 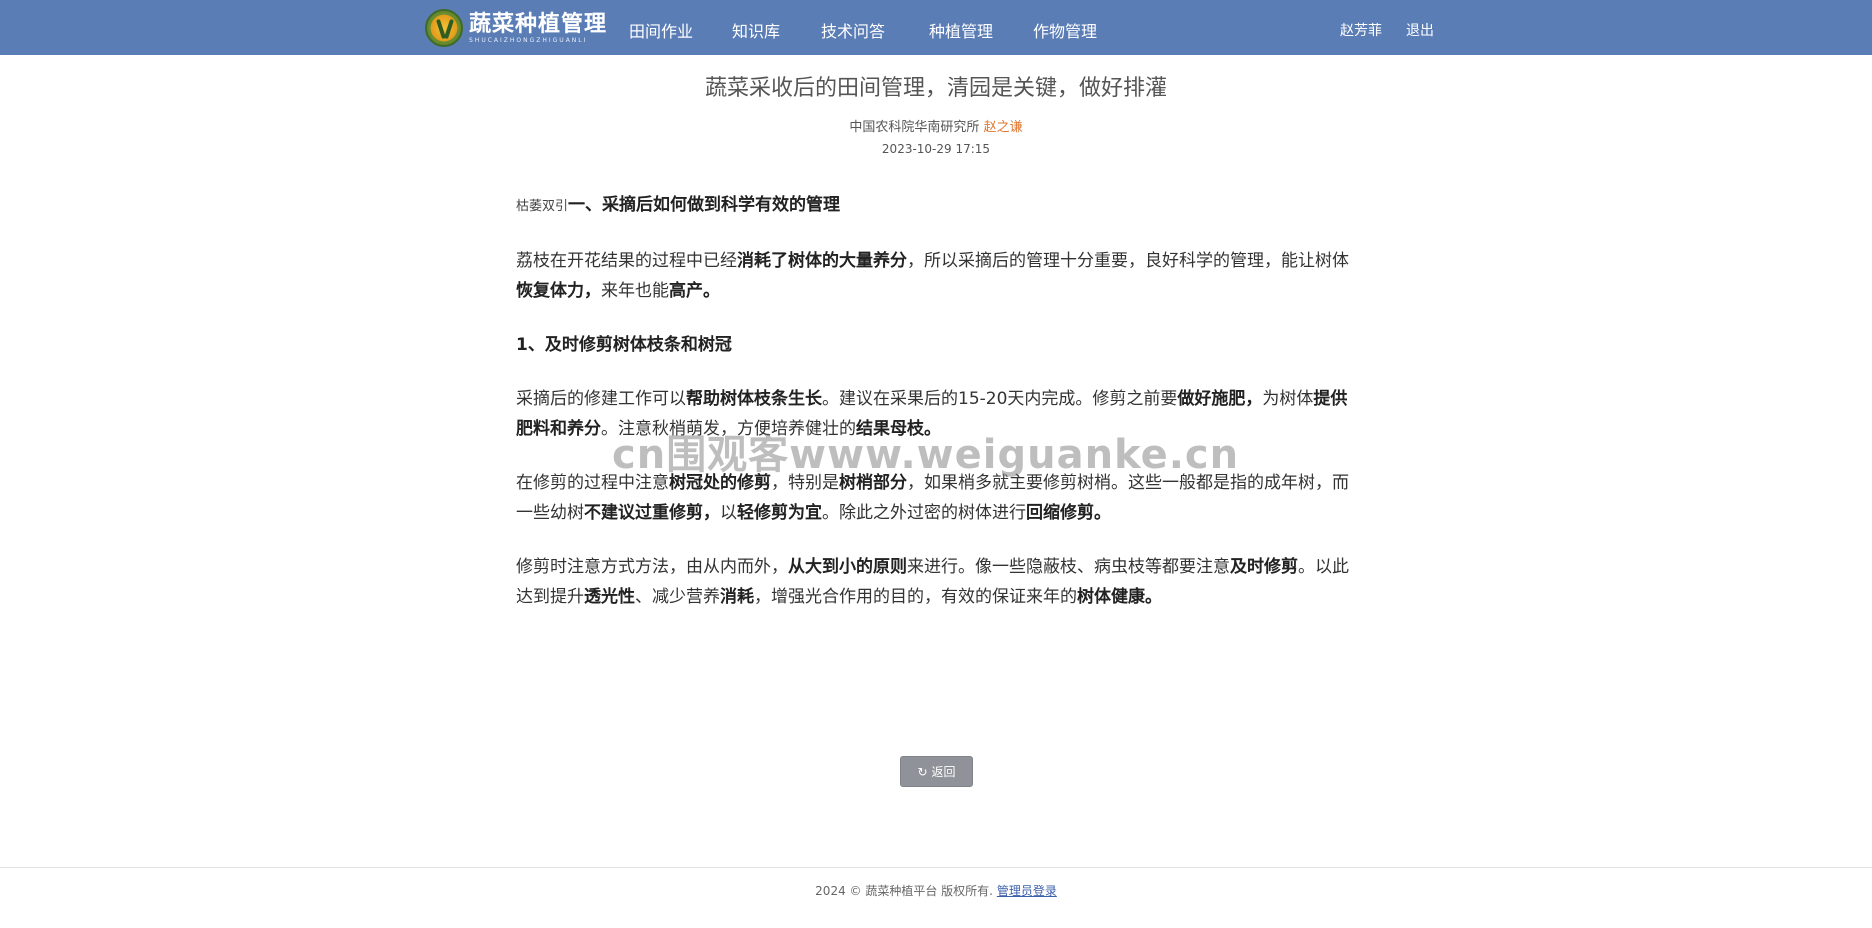 I want to click on text-run: ，所以采摘后的管理十分重要，良好科学的管理，能让树体, so click(x=1128, y=261).